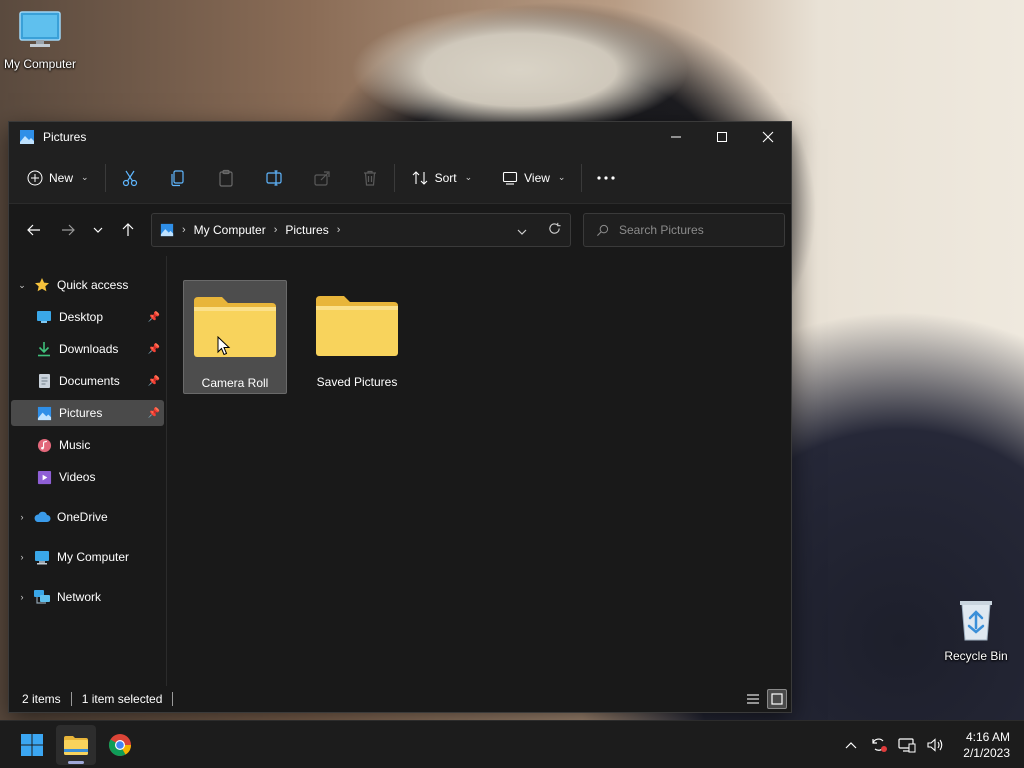 This screenshot has height=768, width=1024. I want to click on network-icon, so click(42, 597).